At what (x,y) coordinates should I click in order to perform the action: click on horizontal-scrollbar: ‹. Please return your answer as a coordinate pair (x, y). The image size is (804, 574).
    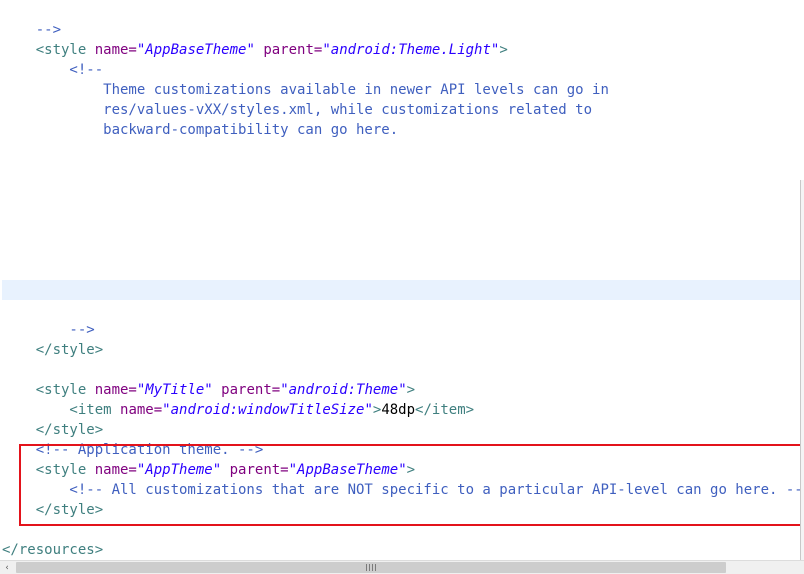
    Looking at the image, I should click on (402, 567).